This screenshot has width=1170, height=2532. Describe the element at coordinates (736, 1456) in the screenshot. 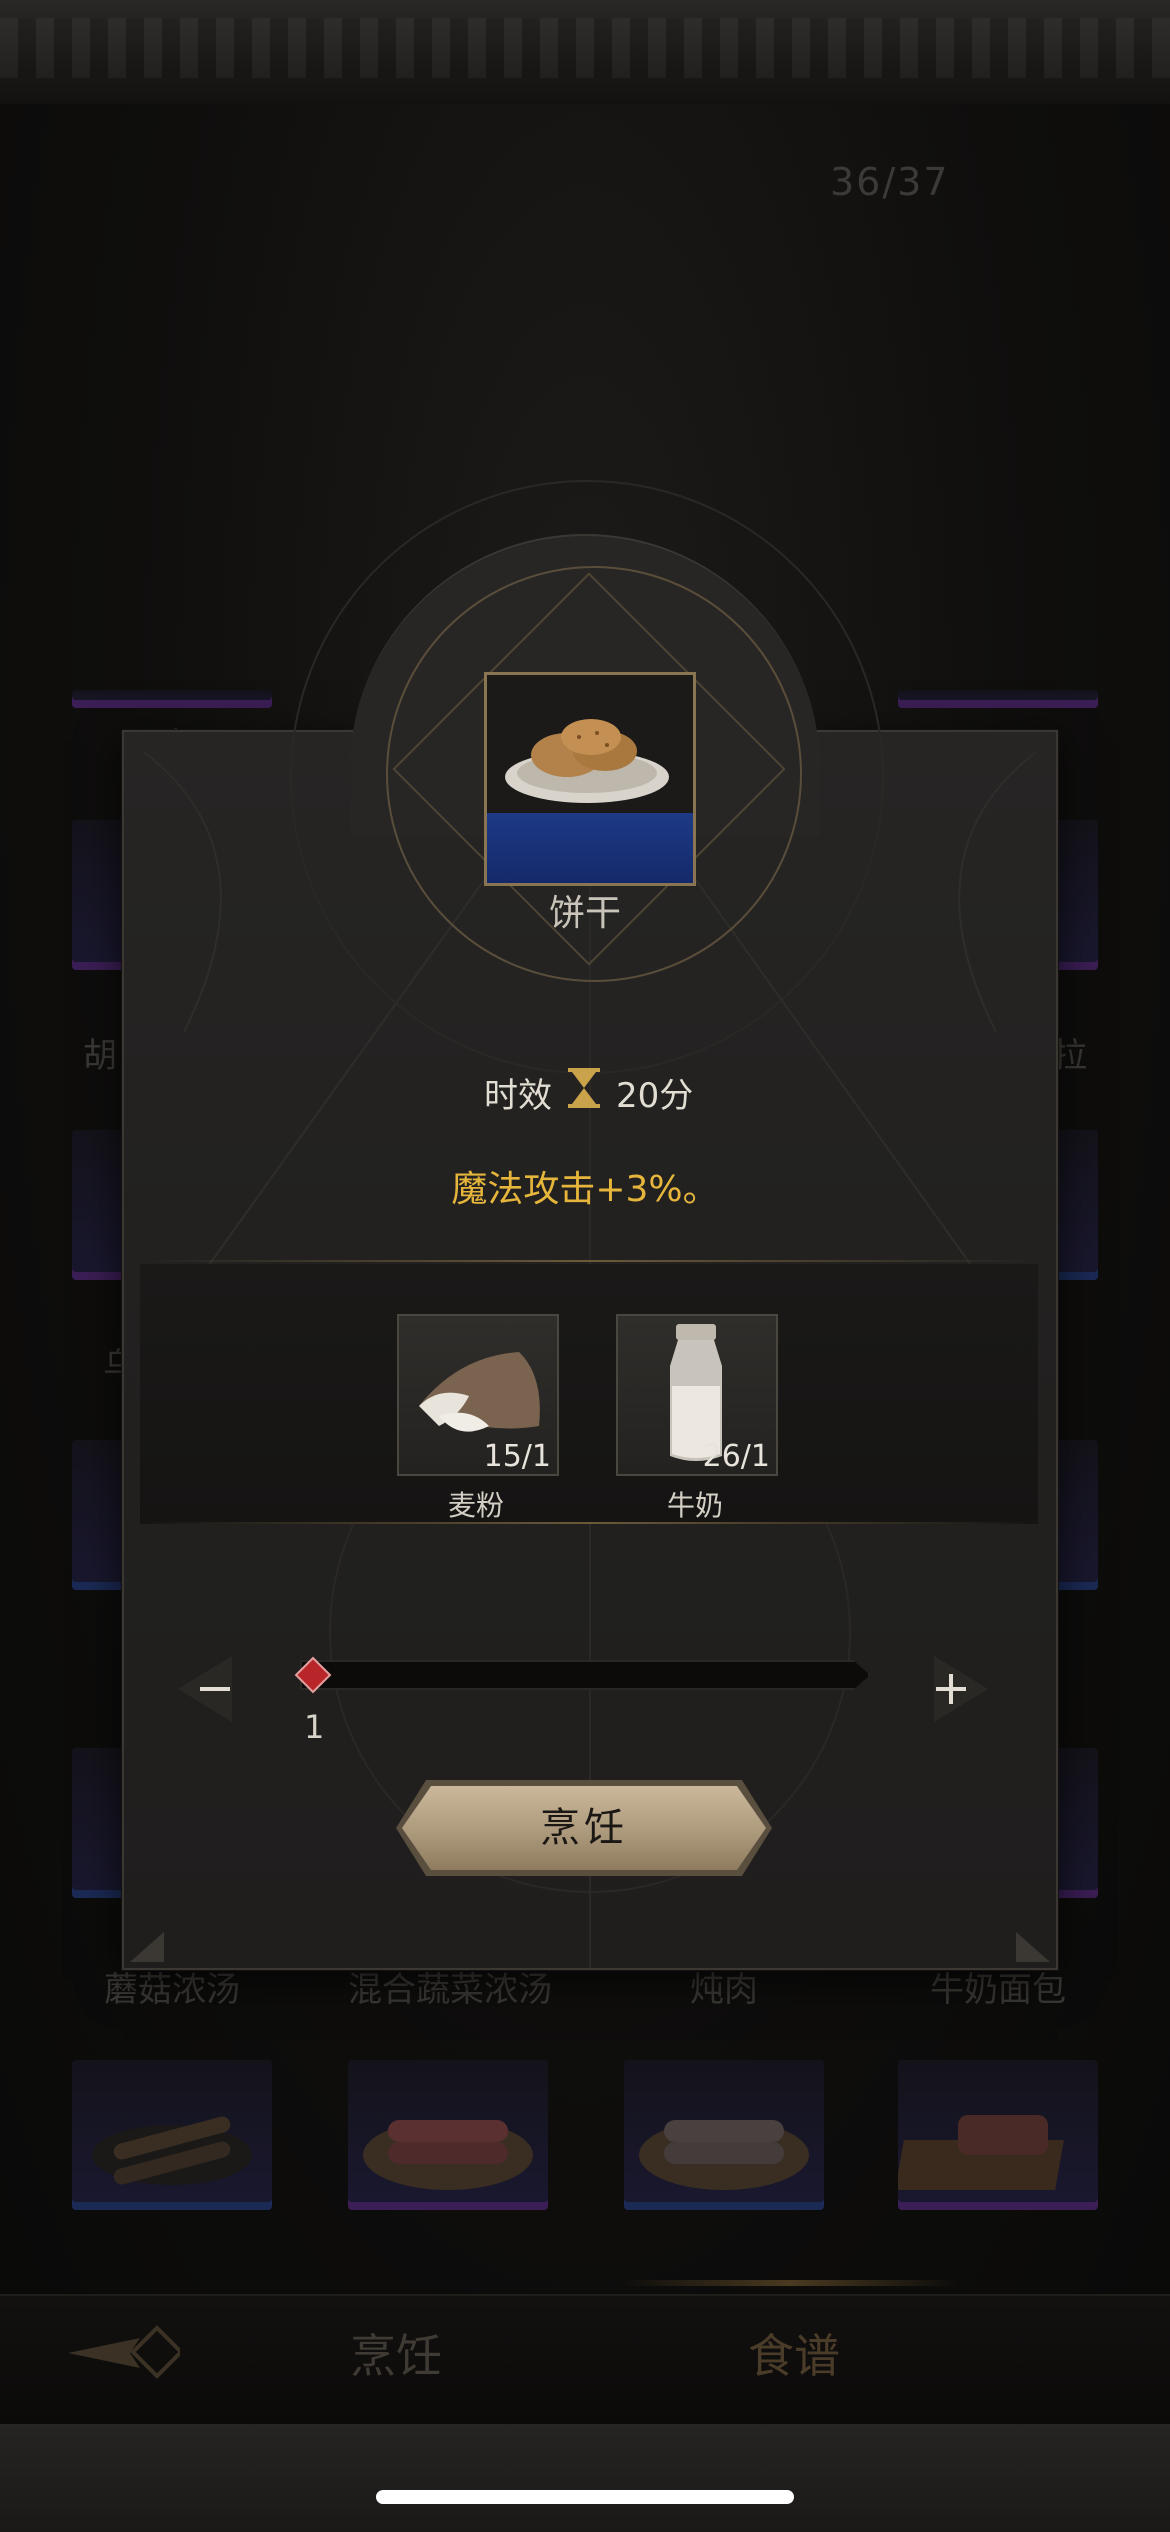

I see `ingredient-count: 26/1` at that location.